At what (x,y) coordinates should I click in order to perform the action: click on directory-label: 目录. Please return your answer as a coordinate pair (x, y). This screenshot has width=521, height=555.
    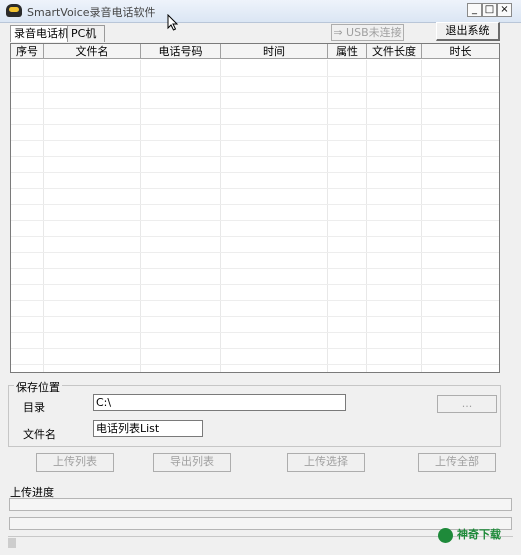
    Looking at the image, I should click on (34, 407).